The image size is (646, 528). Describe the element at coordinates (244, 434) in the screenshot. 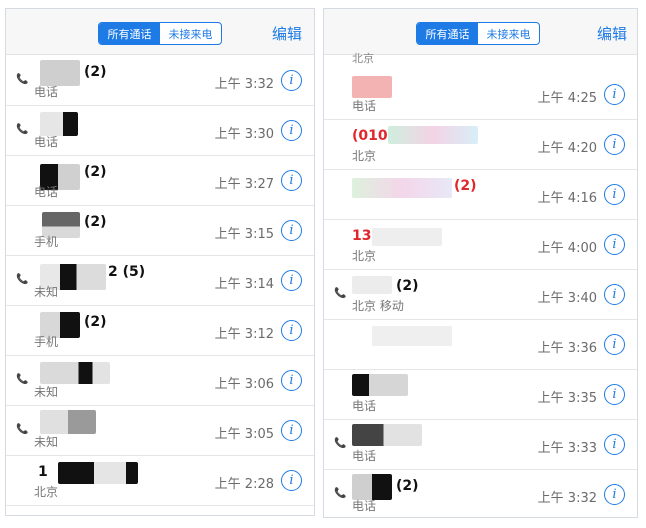

I see `call-time: 上午 3:05` at that location.